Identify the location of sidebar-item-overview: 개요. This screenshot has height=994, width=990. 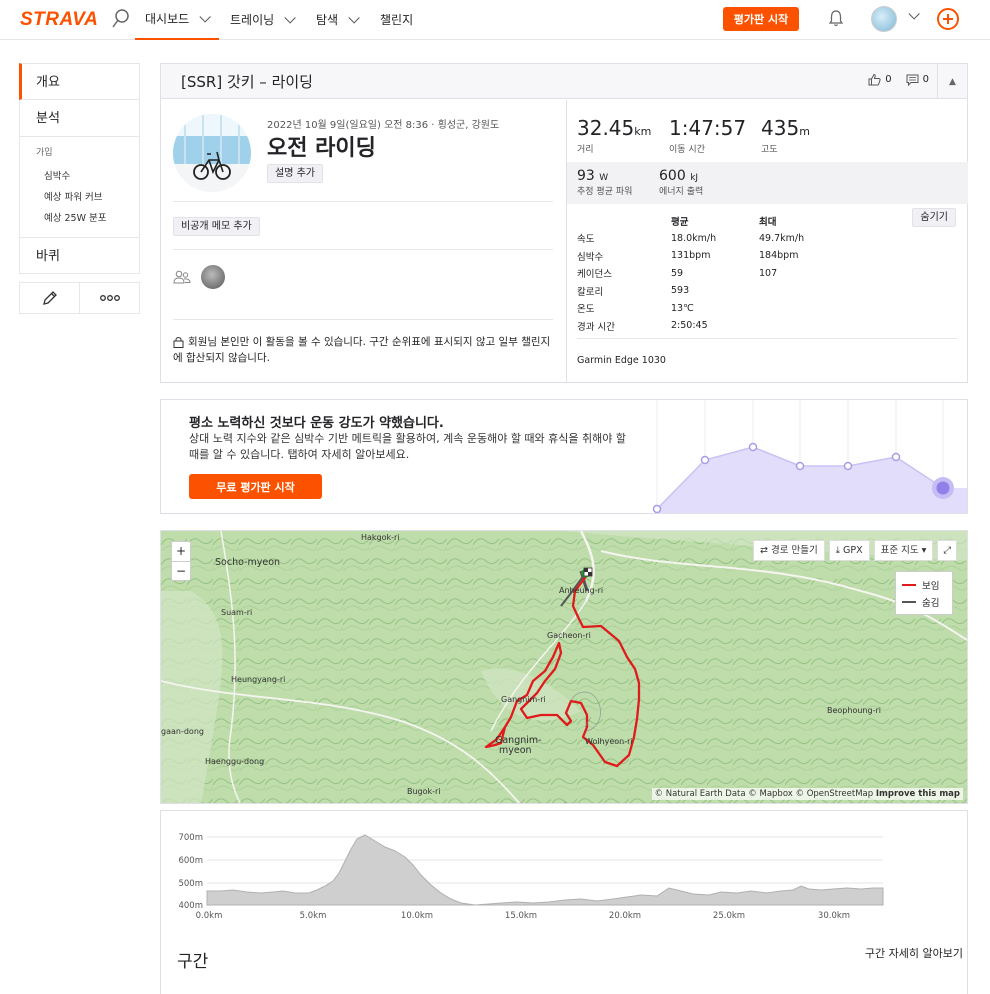
(79, 81).